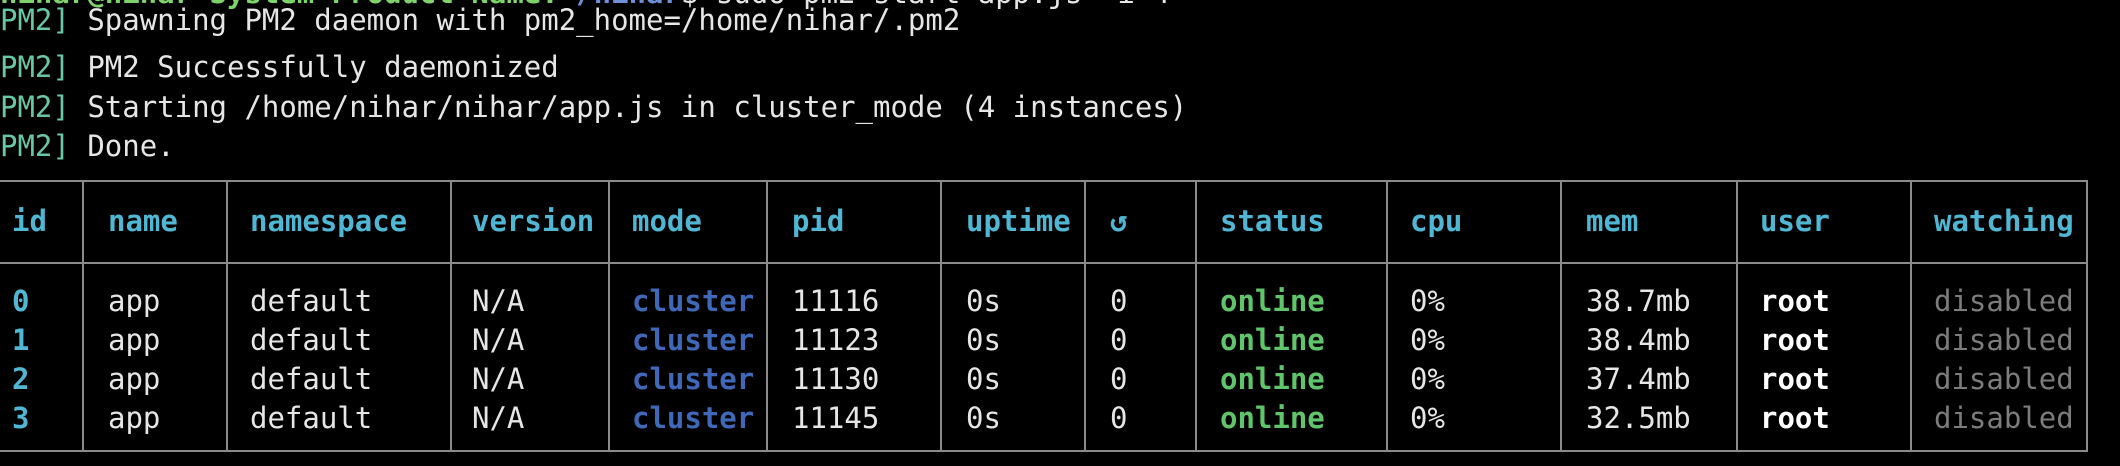  I want to click on cell-id: 2, so click(21, 379).